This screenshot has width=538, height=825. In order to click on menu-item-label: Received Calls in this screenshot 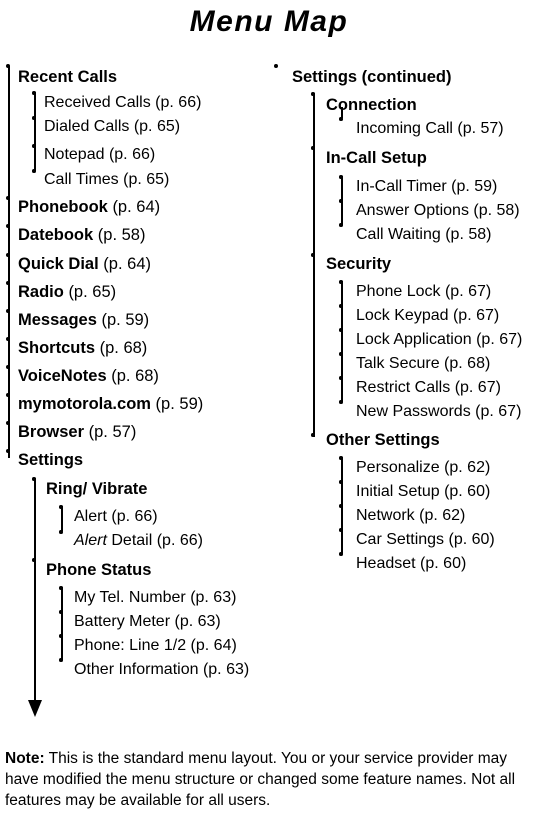, I will do `click(97, 102)`.